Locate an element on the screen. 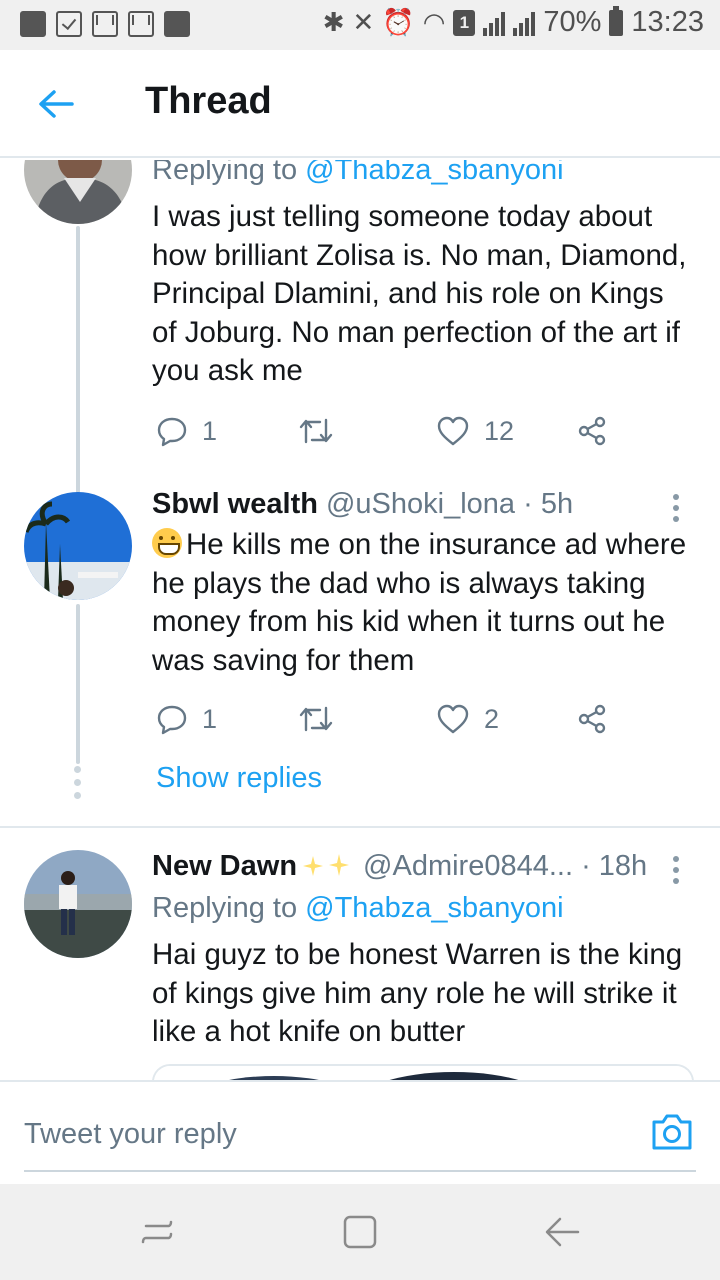 The width and height of the screenshot is (720, 1280). camera-button is located at coordinates (672, 1134).